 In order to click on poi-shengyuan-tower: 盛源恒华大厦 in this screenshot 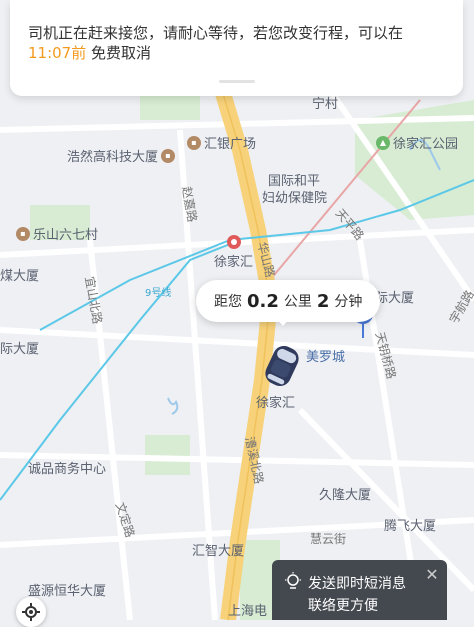, I will do `click(67, 591)`.